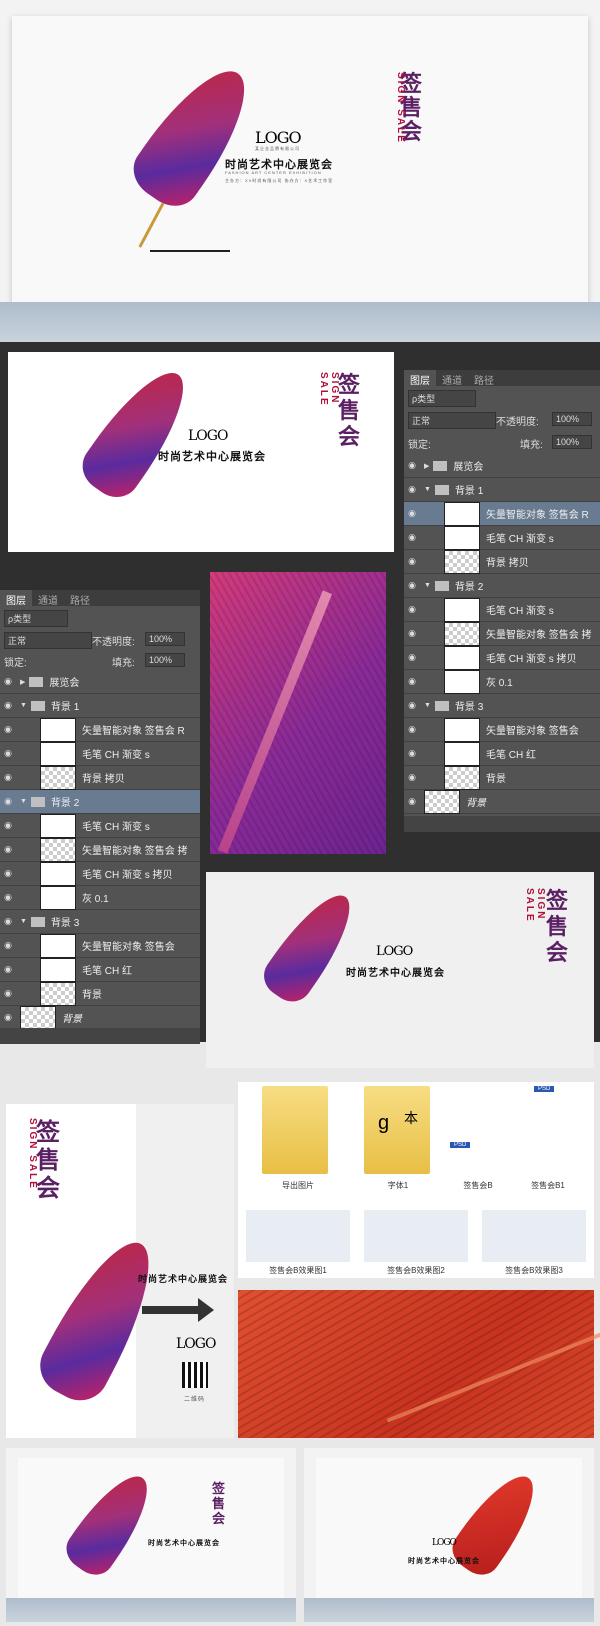 The height and width of the screenshot is (1626, 600). I want to click on panel-tabs: 图层 通道 路径, so click(502, 378).